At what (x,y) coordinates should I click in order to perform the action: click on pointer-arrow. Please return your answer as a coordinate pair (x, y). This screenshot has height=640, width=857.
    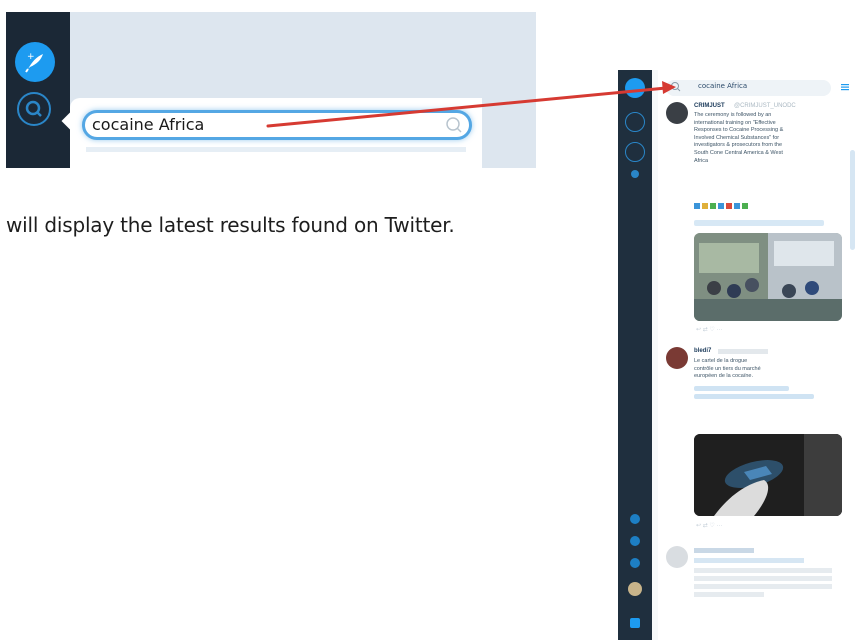
    Looking at the image, I should click on (471, 104).